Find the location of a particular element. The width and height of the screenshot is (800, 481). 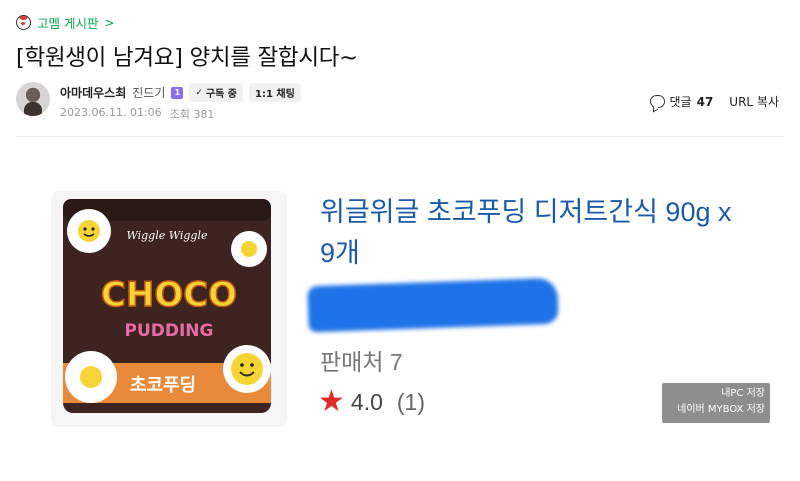

board-label: 고멤 게시판 is located at coordinates (68, 23).